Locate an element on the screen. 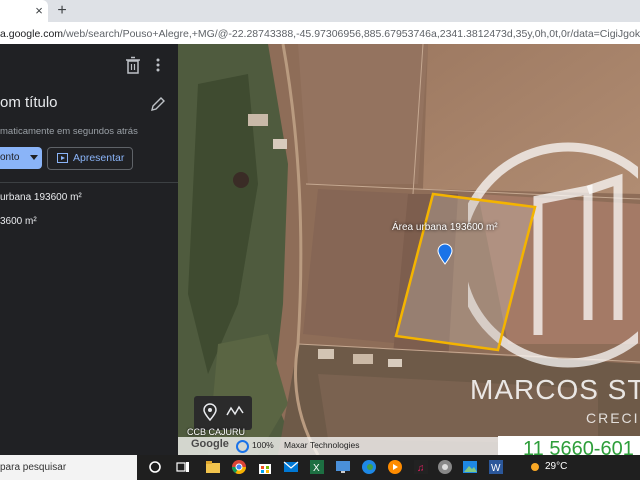  chrome-icon is located at coordinates (239, 467).